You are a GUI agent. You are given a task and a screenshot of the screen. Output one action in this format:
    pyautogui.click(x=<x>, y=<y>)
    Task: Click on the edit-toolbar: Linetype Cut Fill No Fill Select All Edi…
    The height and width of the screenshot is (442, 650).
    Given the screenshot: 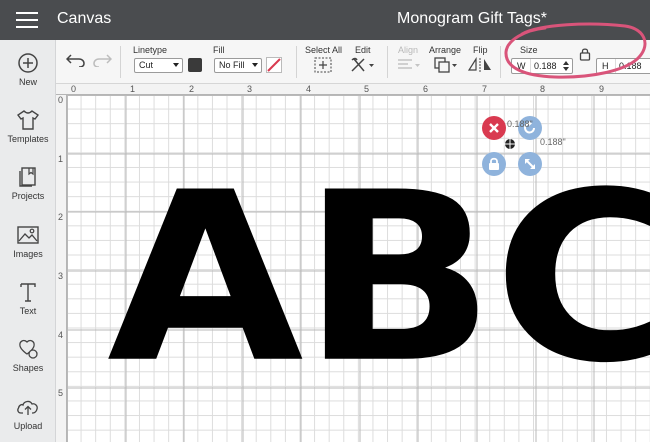 What is the action you would take?
    pyautogui.click(x=353, y=62)
    